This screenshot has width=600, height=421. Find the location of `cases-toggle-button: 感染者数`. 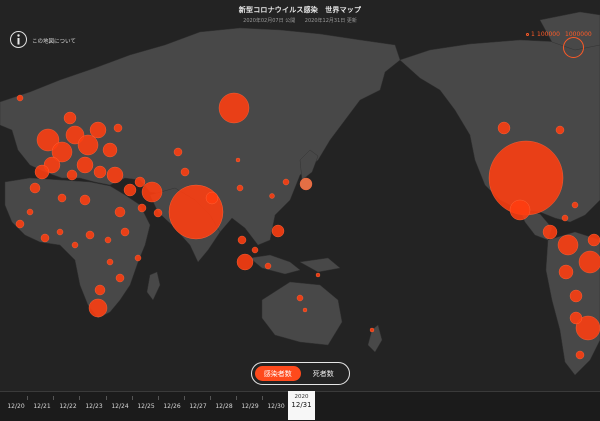

cases-toggle-button: 感染者数 is located at coordinates (278, 373).